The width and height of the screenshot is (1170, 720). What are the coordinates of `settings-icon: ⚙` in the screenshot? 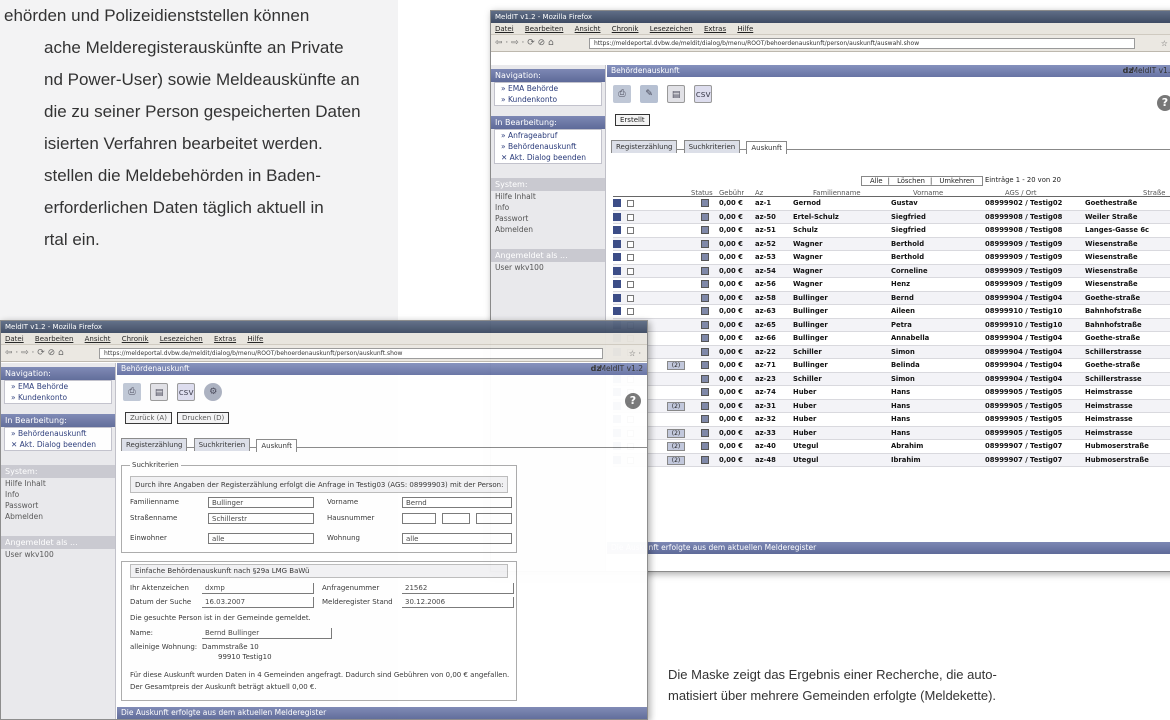 It's located at (213, 391).